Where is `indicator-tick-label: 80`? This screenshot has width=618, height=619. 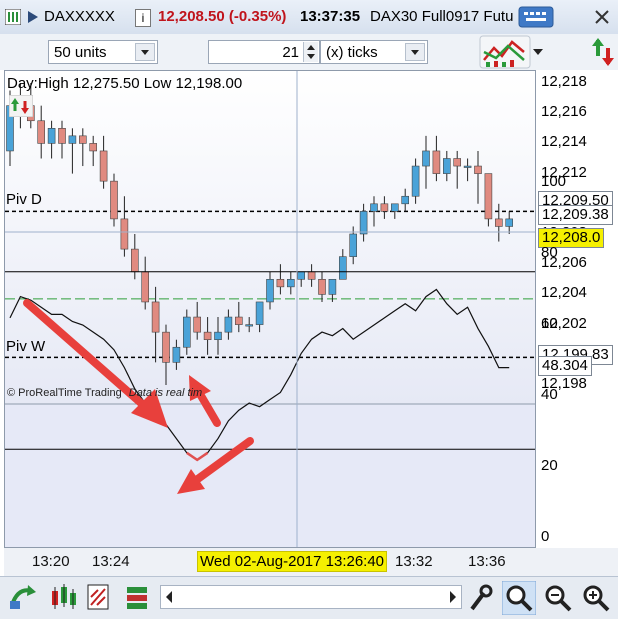 indicator-tick-label: 80 is located at coordinates (549, 252).